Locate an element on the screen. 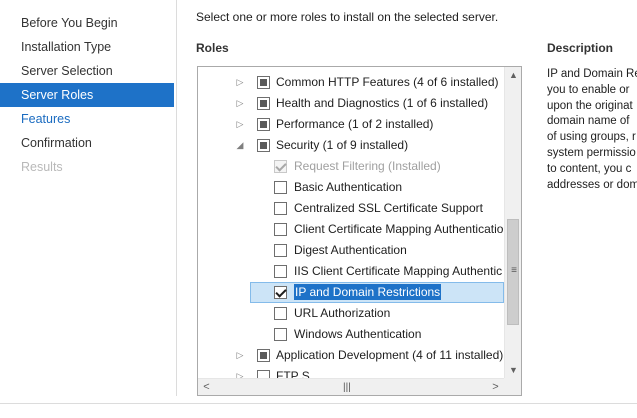  role-service-item: Request Filtering (Installed) is located at coordinates (351, 166).